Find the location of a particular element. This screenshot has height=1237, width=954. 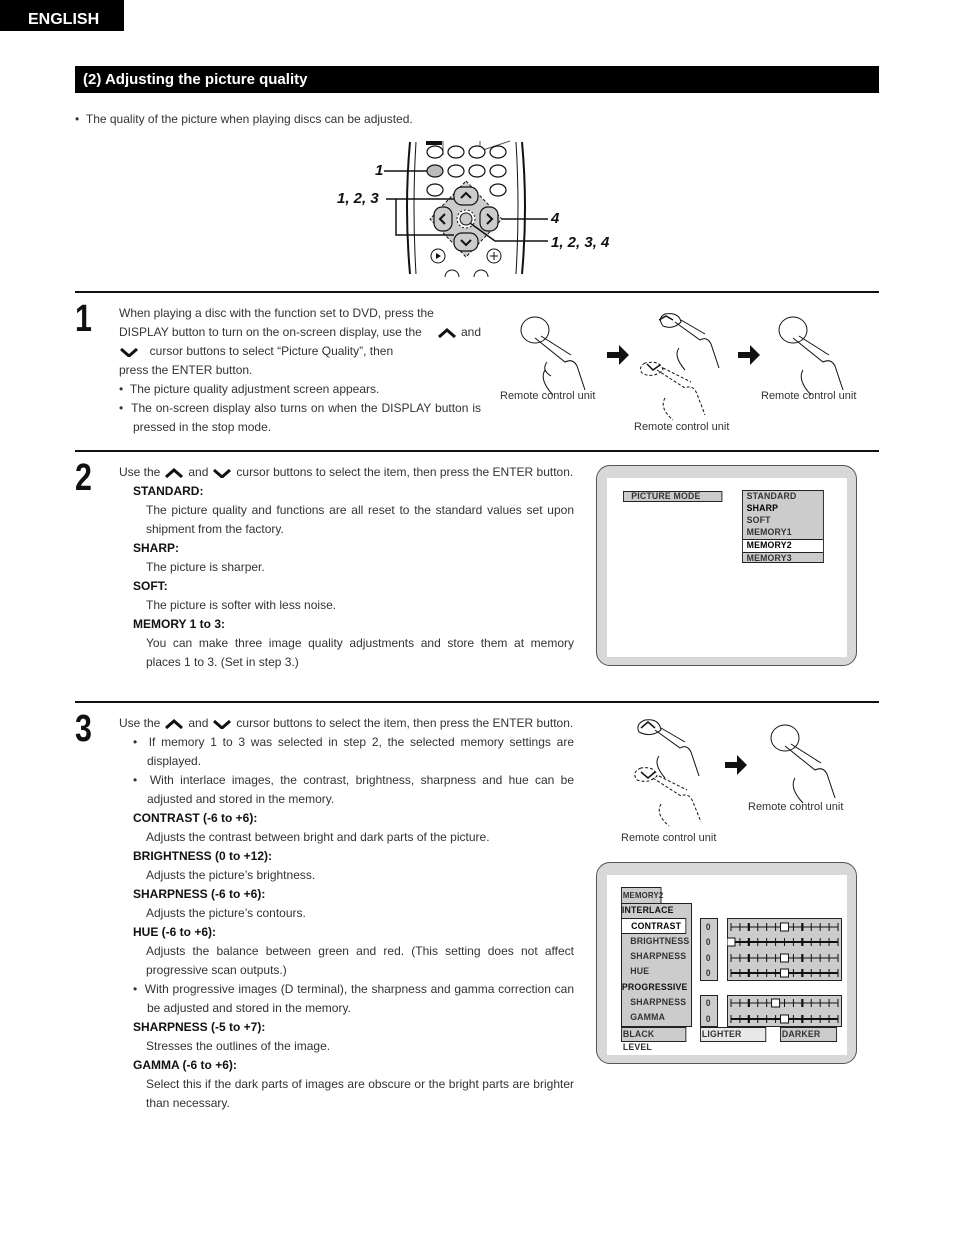

item-heading: CONTRAST (-6 to +6): is located at coordinates (195, 818).